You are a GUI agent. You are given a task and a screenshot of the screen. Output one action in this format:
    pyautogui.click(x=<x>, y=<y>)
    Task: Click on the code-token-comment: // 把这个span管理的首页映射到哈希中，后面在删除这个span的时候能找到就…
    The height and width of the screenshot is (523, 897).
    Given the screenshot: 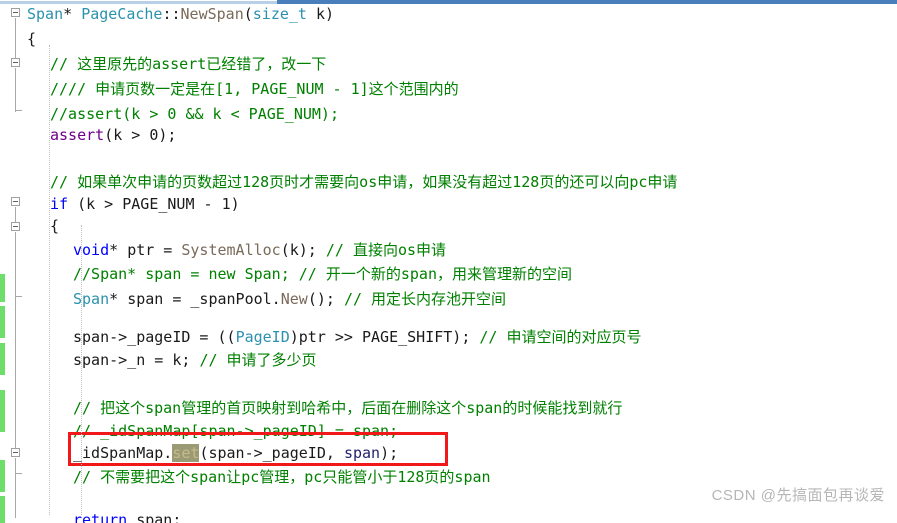 What is the action you would take?
    pyautogui.click(x=348, y=408)
    